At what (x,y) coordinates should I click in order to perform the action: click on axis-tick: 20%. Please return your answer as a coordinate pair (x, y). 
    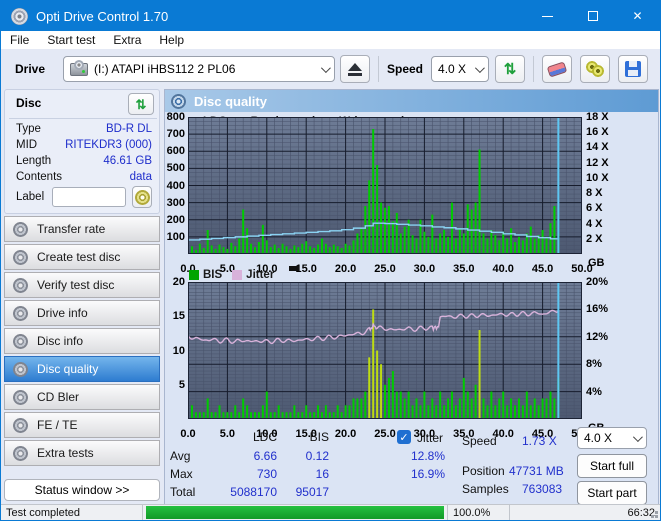
    Looking at the image, I should click on (597, 282).